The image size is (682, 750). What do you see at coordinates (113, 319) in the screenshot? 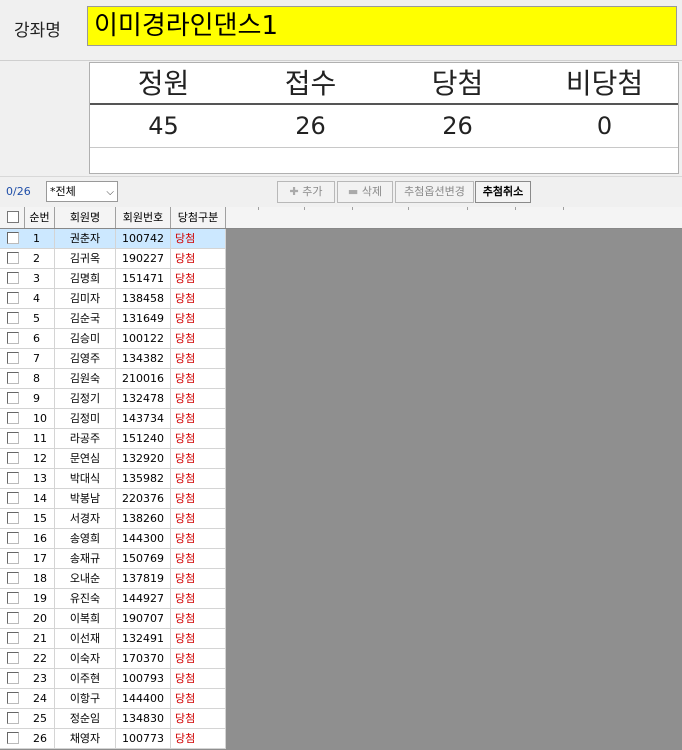
I see `table-row: 5 김순국 131649 당첨` at bounding box center [113, 319].